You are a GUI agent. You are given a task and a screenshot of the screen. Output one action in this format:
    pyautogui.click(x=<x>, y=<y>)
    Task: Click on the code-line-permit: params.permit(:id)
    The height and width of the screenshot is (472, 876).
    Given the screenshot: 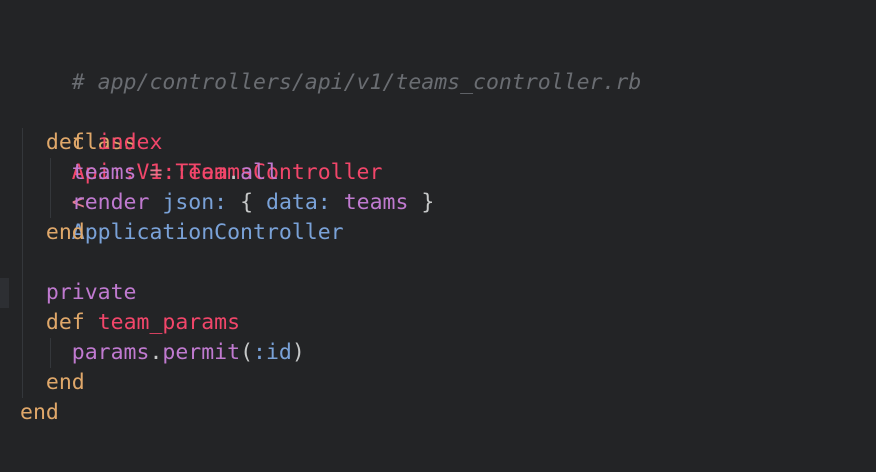 What is the action you would take?
    pyautogui.click(x=162, y=353)
    